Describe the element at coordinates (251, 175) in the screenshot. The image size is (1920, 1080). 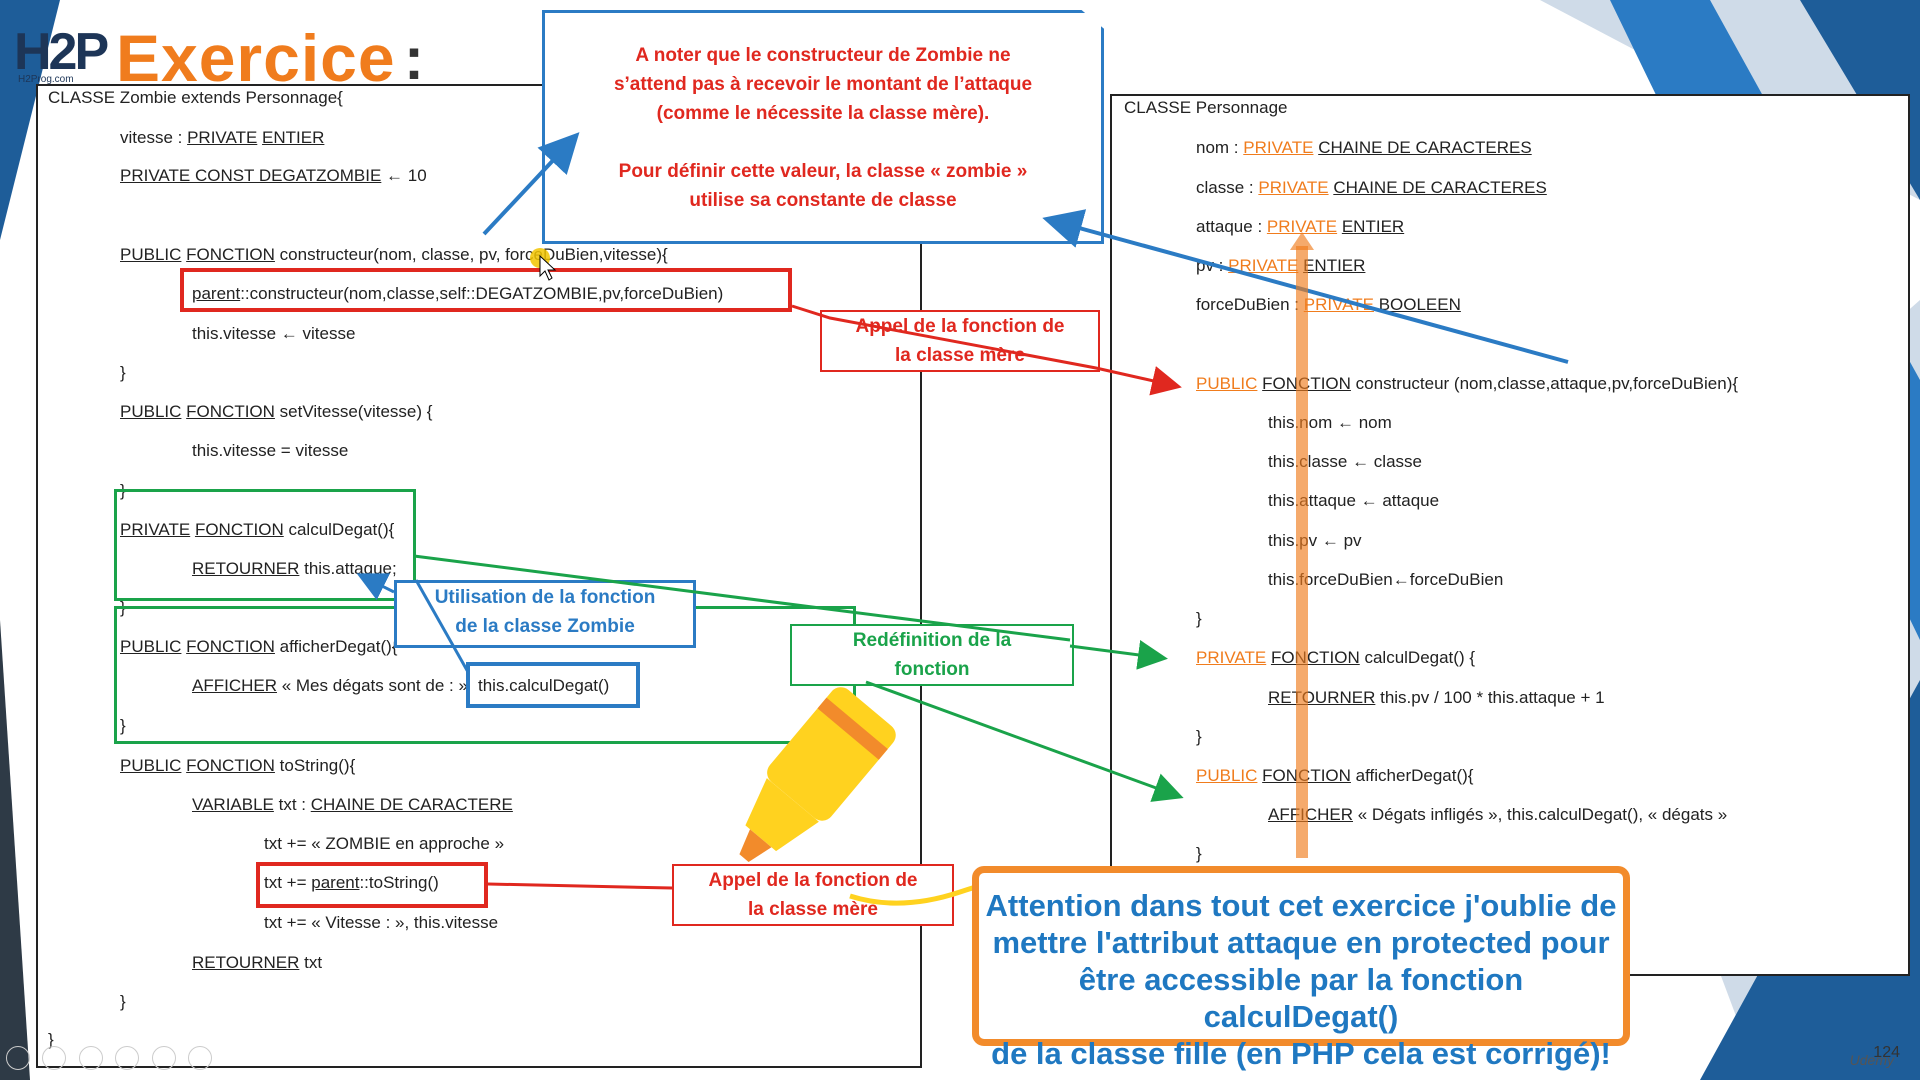
I see `keyword: PRIVATE CONST DEGATZOMBIE` at that location.